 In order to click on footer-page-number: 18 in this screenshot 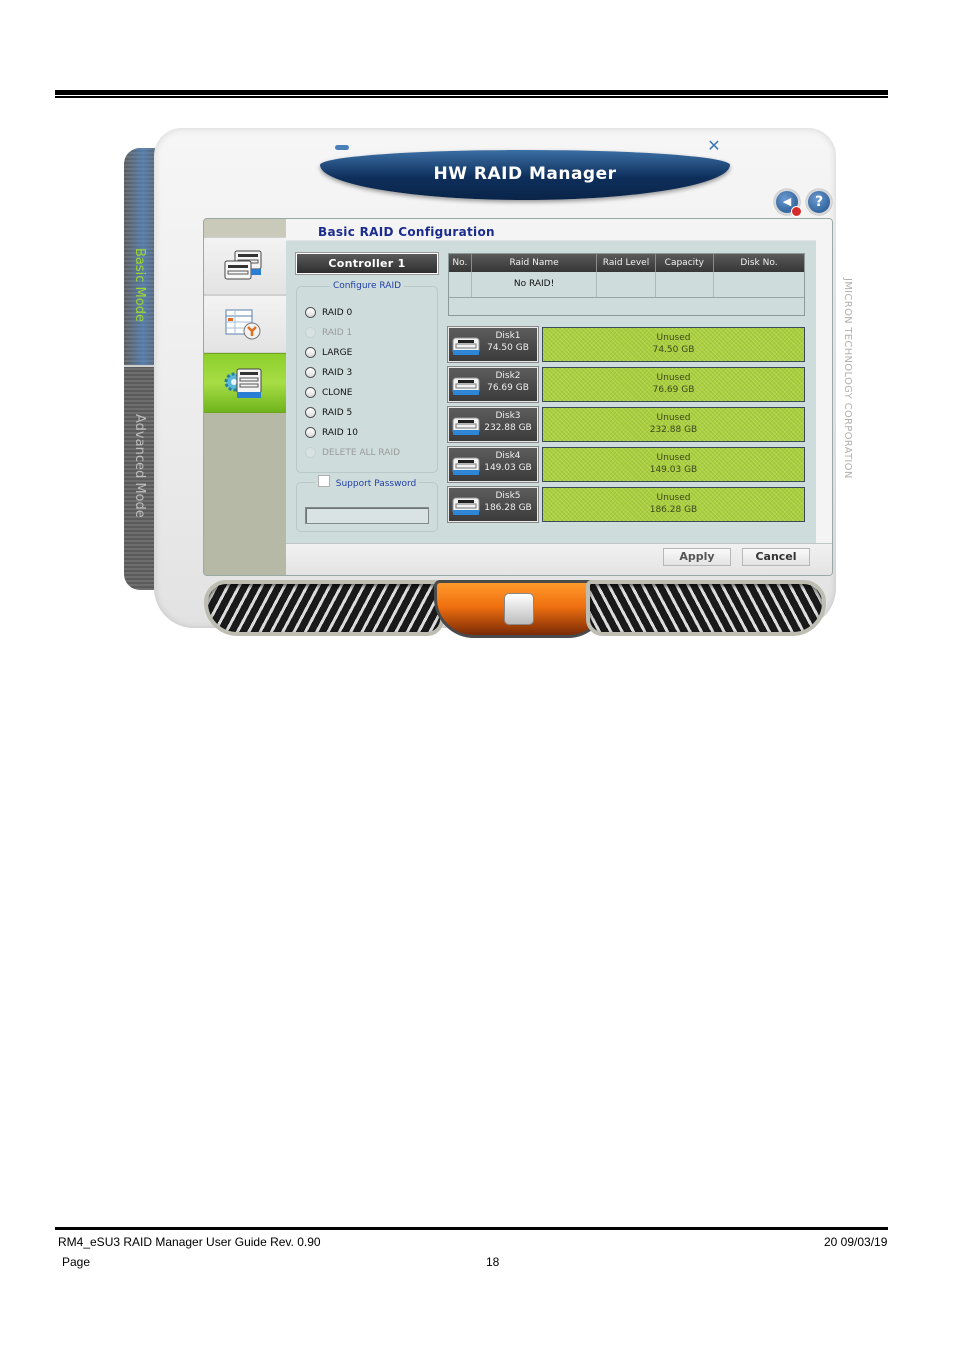, I will do `click(493, 1262)`.